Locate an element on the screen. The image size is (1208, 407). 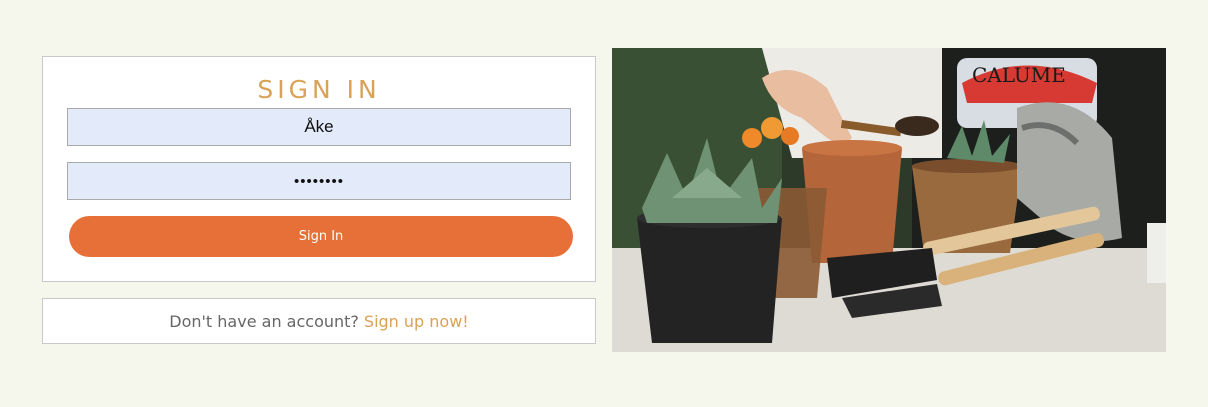
sign-in-button: Sign In is located at coordinates (321, 236).